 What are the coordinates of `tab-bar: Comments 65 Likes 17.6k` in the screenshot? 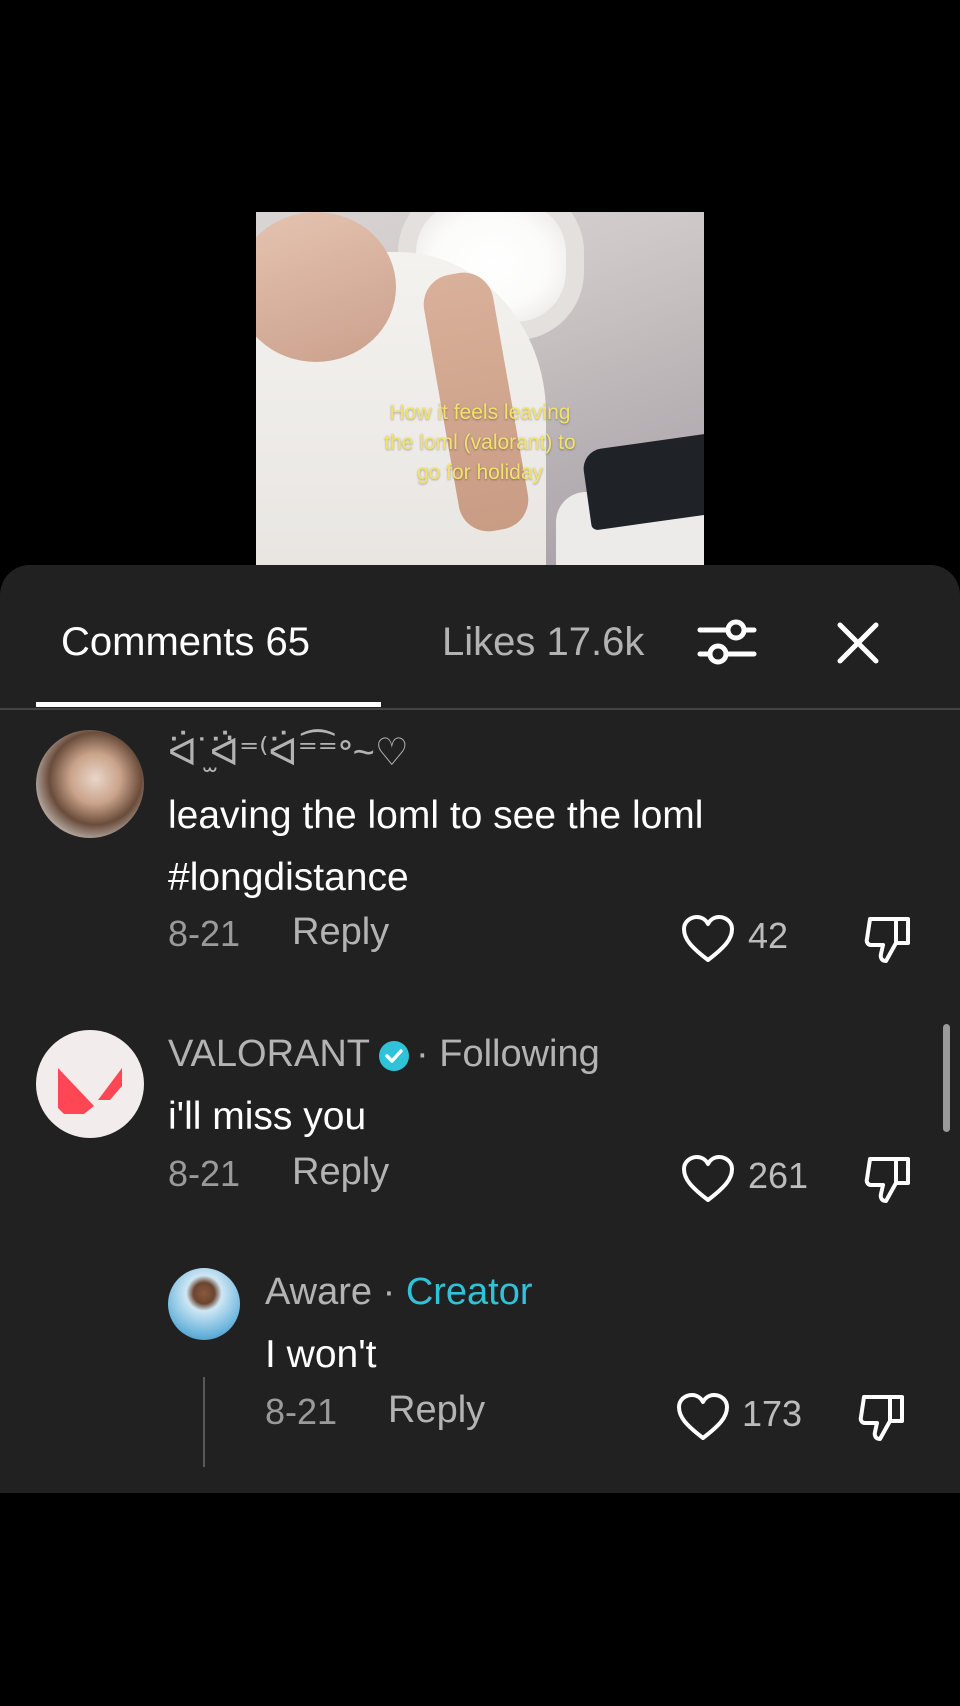 It's located at (480, 637).